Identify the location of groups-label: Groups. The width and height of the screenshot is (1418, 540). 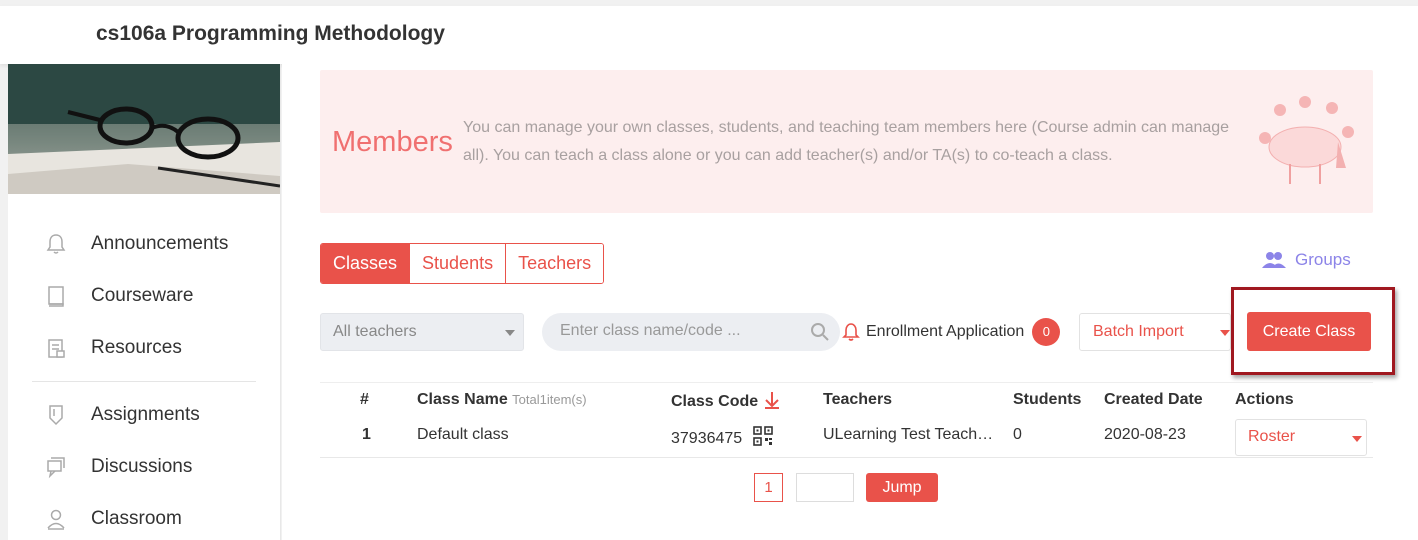
(1323, 259).